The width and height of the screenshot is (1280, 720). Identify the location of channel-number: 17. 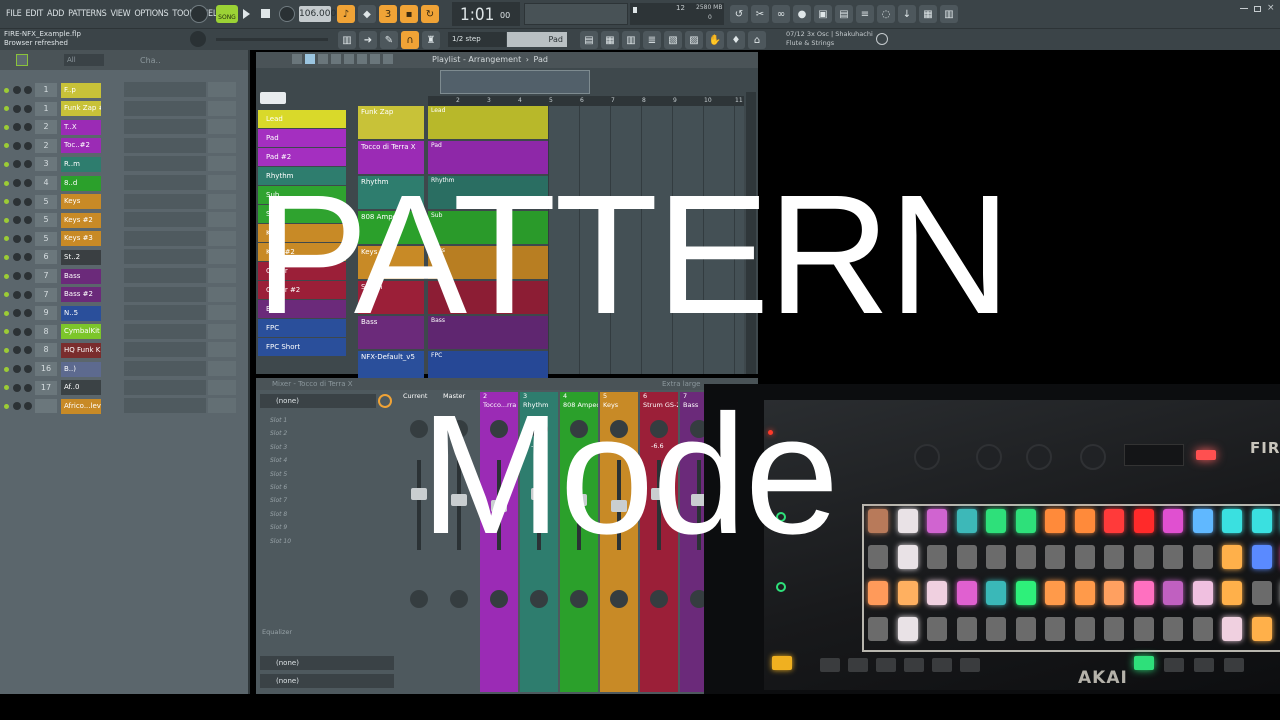
(46, 387).